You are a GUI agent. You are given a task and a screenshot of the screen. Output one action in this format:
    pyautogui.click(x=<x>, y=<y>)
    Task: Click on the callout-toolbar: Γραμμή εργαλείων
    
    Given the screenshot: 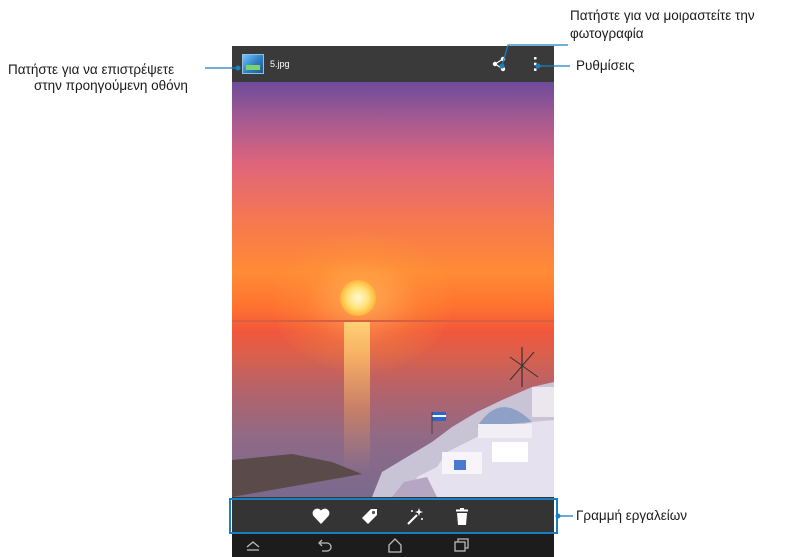 What is the action you would take?
    pyautogui.click(x=632, y=515)
    